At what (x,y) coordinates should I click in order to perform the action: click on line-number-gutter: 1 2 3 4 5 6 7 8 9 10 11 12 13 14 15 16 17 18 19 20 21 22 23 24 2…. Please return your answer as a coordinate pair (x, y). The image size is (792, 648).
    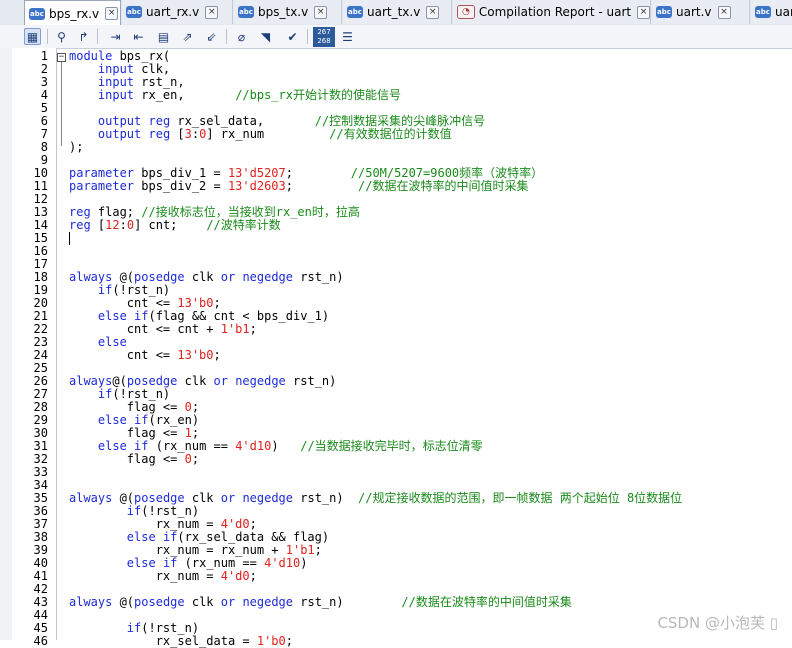
    Looking at the image, I should click on (34, 348).